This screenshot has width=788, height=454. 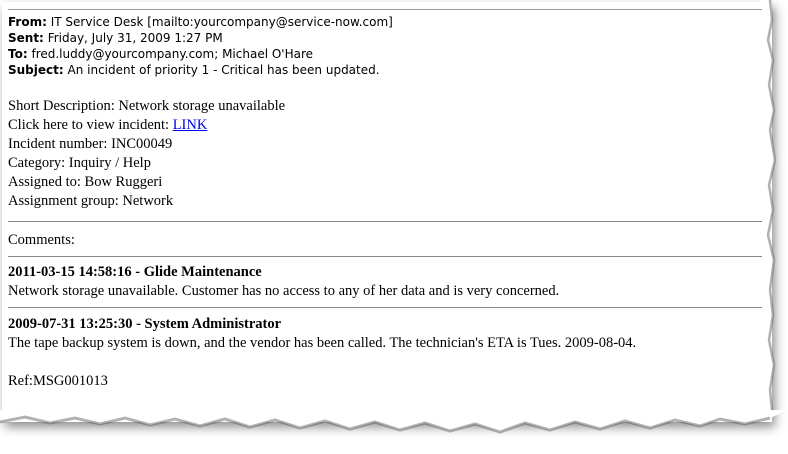 I want to click on incident-category: Category: Inquiry / Help, so click(x=79, y=163).